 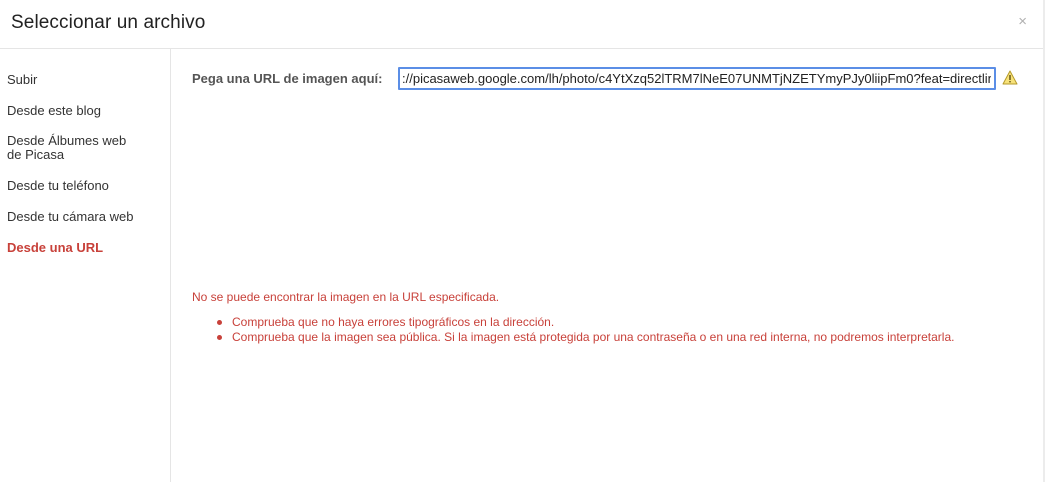 What do you see at coordinates (77, 217) in the screenshot?
I see `sidebar-item-camara-web: Desde tu cámara web` at bounding box center [77, 217].